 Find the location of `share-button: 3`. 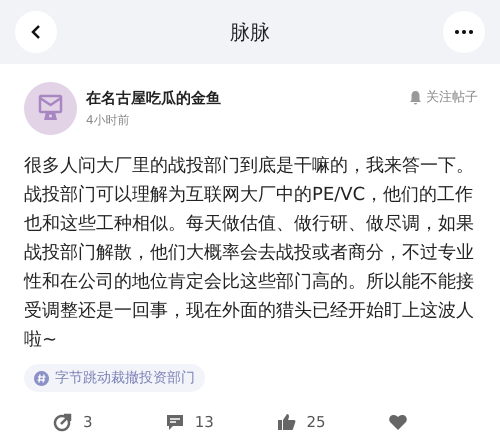

share-button: 3 is located at coordinates (109, 422).